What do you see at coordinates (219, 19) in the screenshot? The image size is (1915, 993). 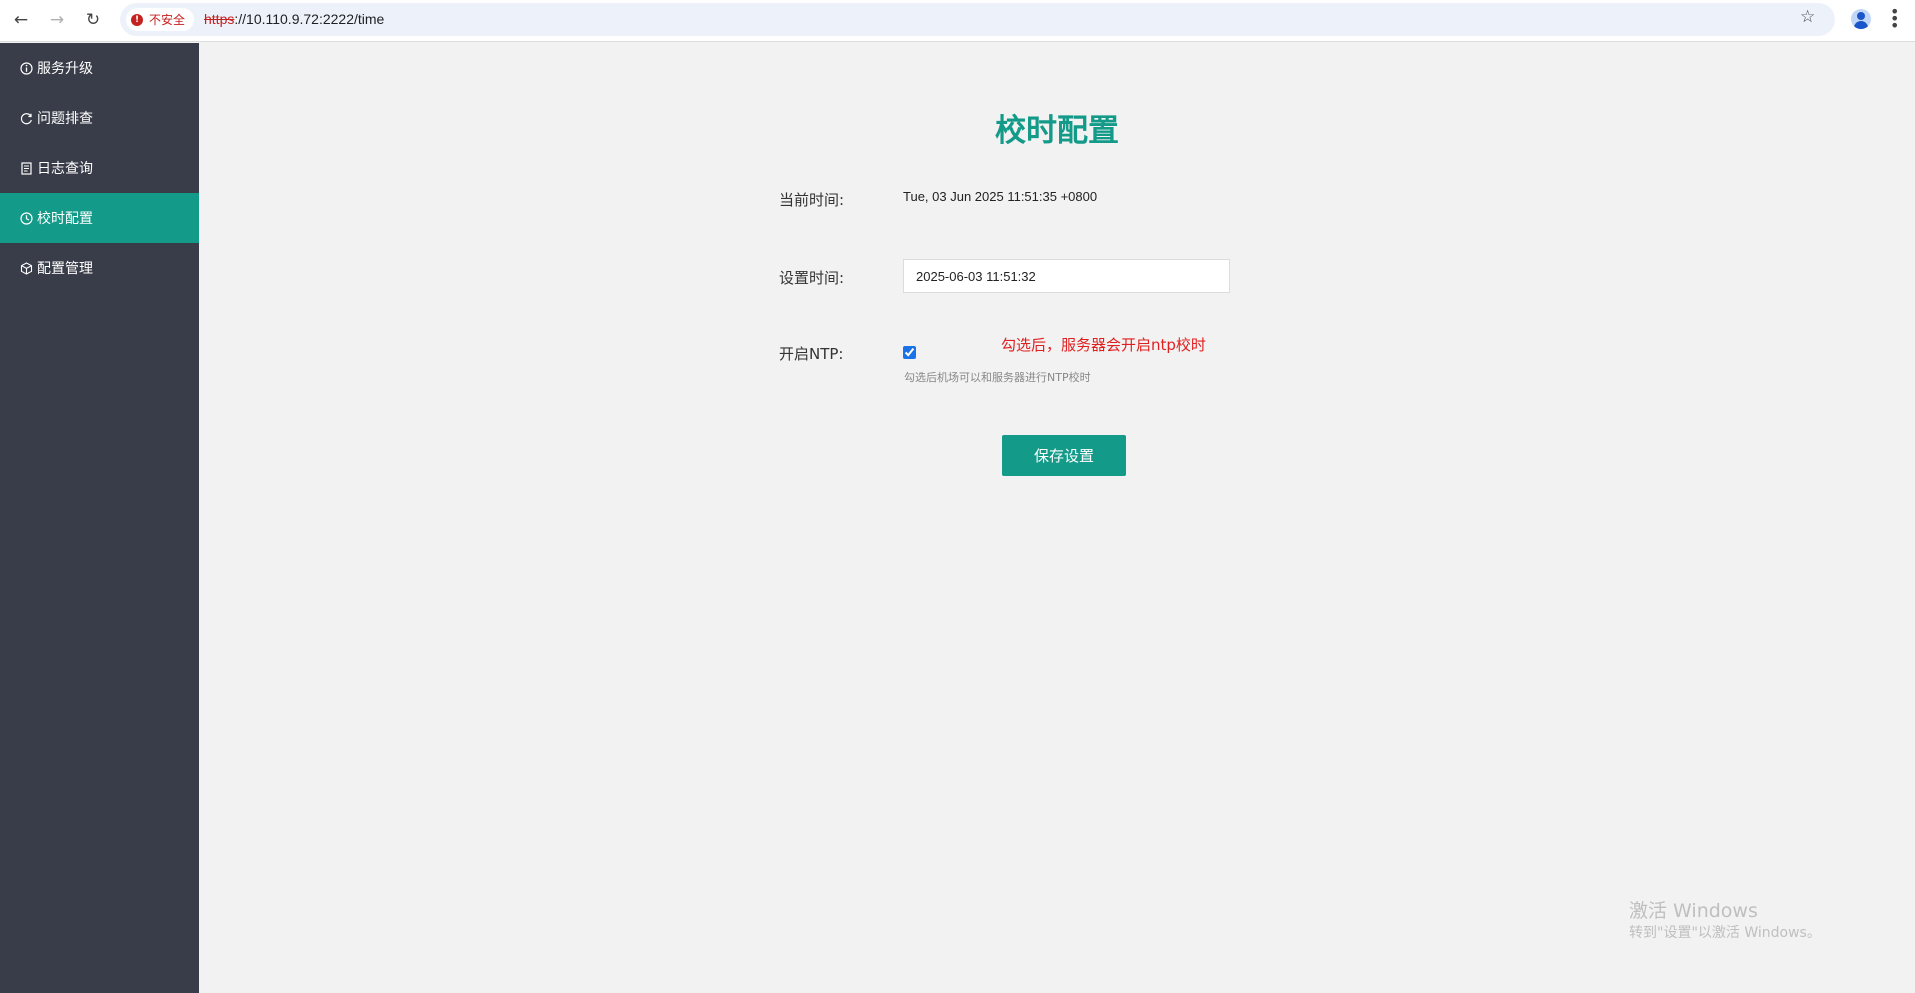 I see `url-scheme: https` at bounding box center [219, 19].